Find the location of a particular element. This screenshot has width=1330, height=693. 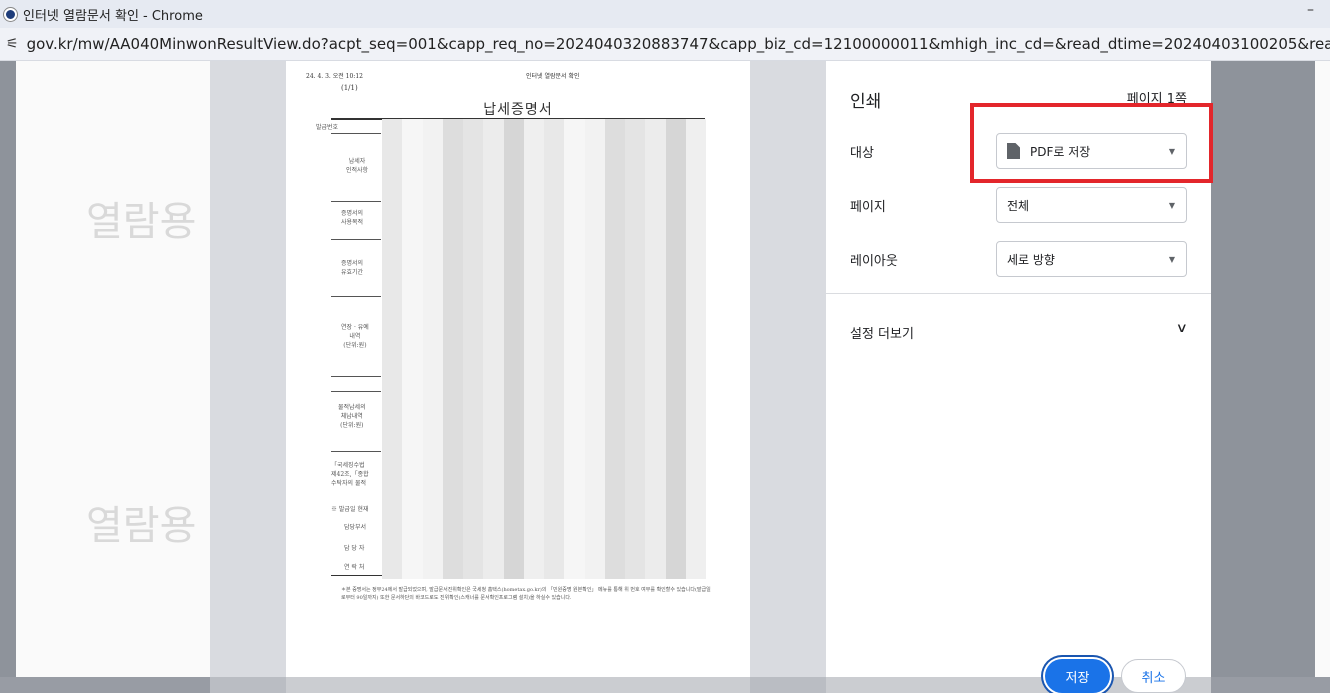

destination-label: 대상 is located at coordinates (862, 153).